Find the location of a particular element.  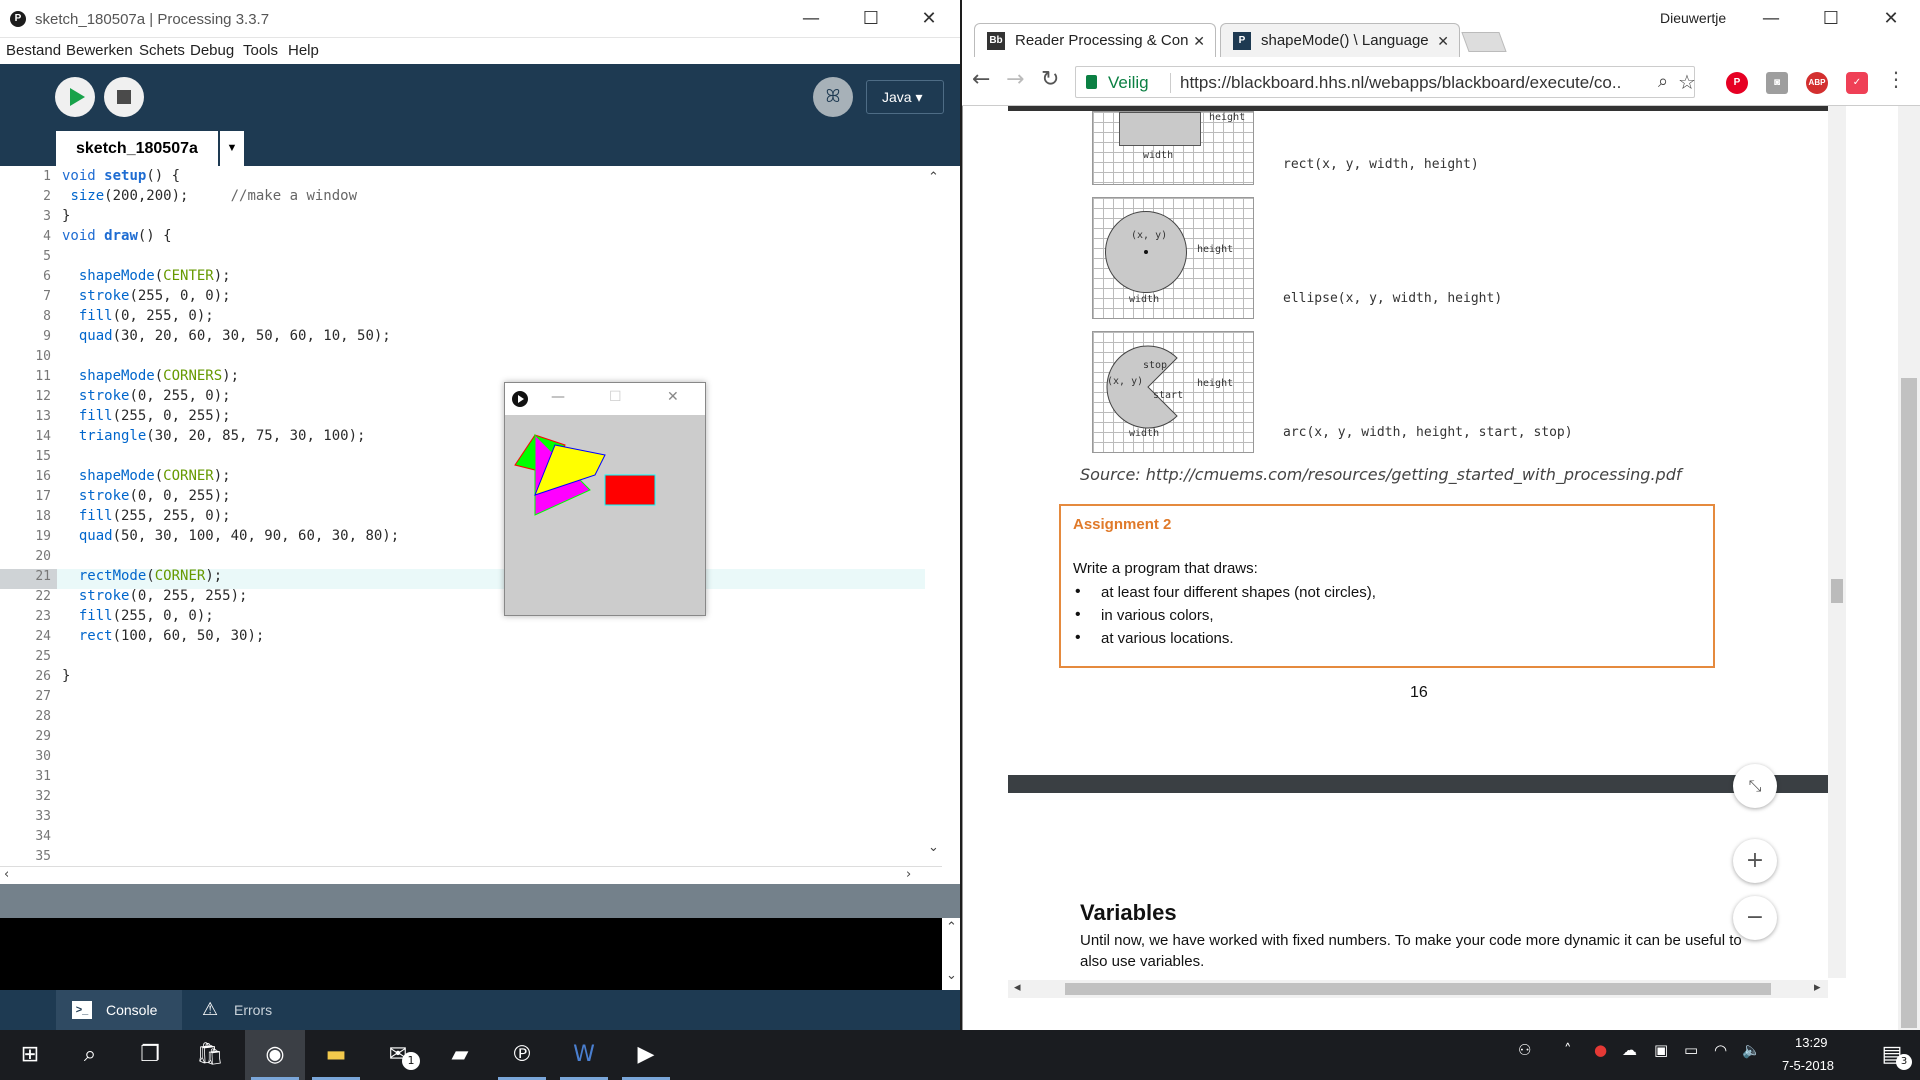

clock-time: 13:29 is located at coordinates (1811, 1042).